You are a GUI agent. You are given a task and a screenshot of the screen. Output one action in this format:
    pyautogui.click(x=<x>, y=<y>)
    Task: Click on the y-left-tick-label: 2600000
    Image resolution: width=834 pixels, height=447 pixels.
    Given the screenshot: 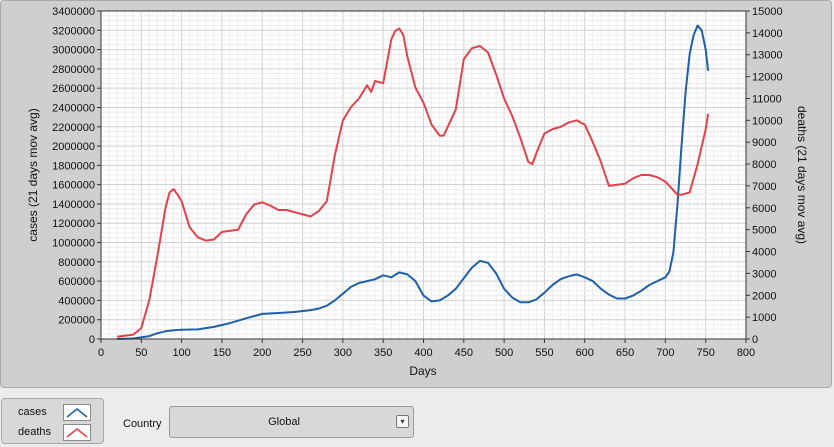 What is the action you would take?
    pyautogui.click(x=73, y=89)
    